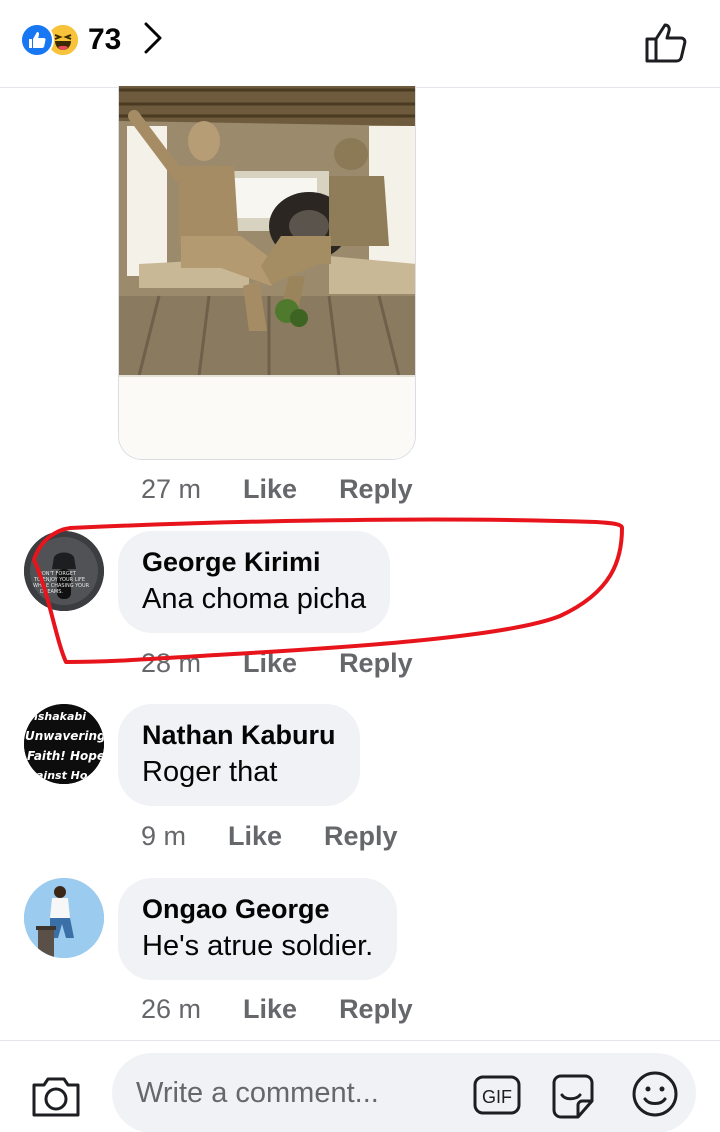  I want to click on comment-author: George Kirimi, so click(254, 562).